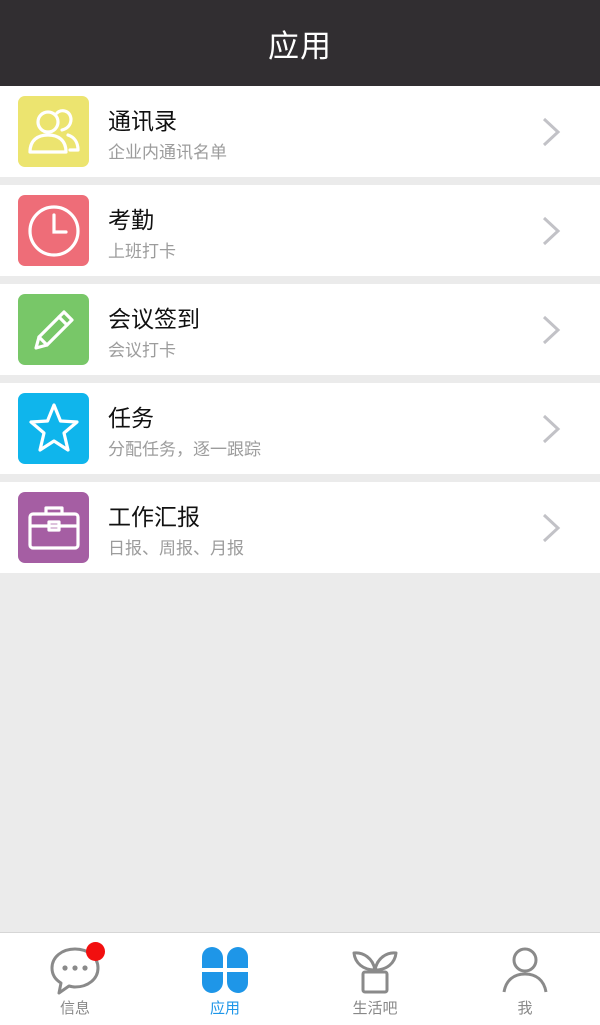  What do you see at coordinates (375, 1008) in the screenshot?
I see `tab-label: 生活吧` at bounding box center [375, 1008].